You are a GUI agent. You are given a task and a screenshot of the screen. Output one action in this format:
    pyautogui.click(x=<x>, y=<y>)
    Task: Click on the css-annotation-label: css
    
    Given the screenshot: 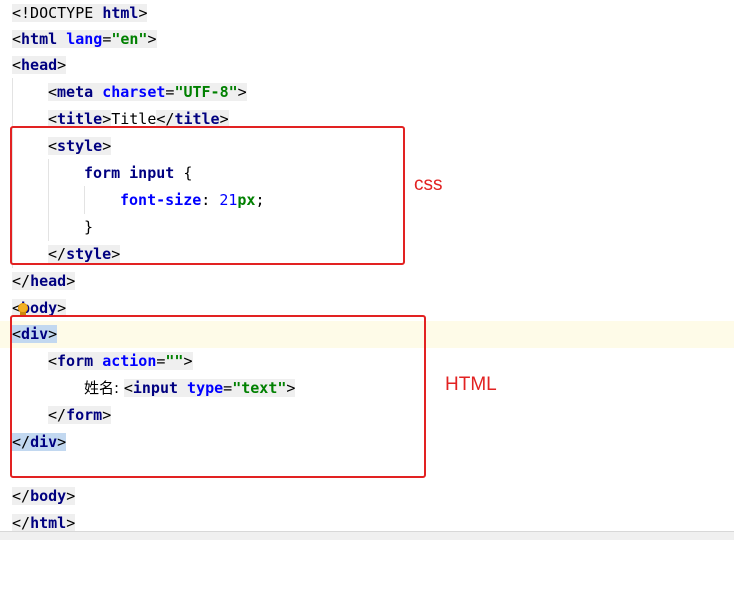 What is the action you would take?
    pyautogui.click(x=428, y=184)
    